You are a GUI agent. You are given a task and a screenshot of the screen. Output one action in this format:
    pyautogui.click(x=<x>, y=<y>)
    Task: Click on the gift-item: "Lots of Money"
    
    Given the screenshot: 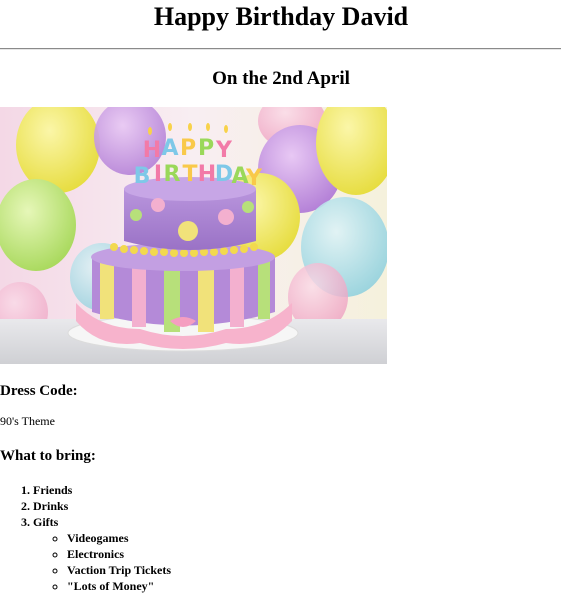 What is the action you would take?
    pyautogui.click(x=119, y=586)
    